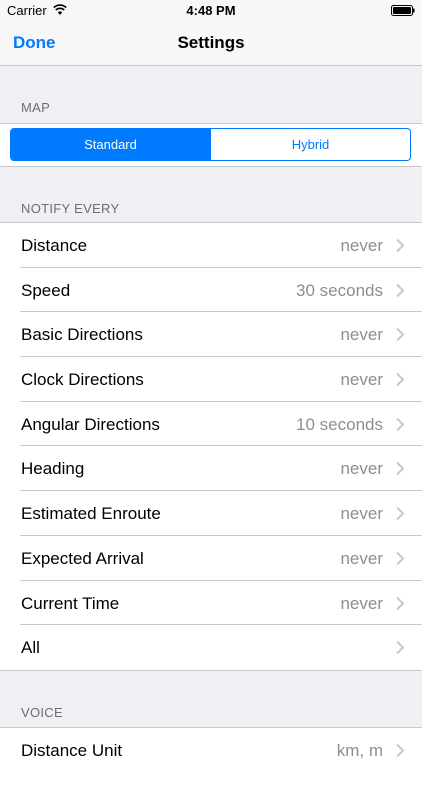  I want to click on status-bar: Carrier 4:48 PM, so click(211, 11).